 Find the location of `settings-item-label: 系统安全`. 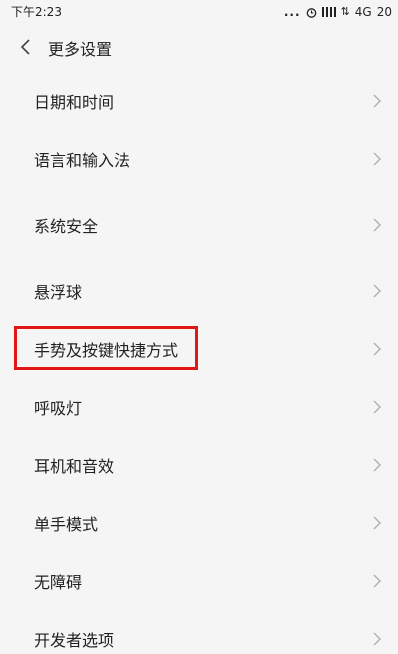

settings-item-label: 系统安全 is located at coordinates (66, 226).